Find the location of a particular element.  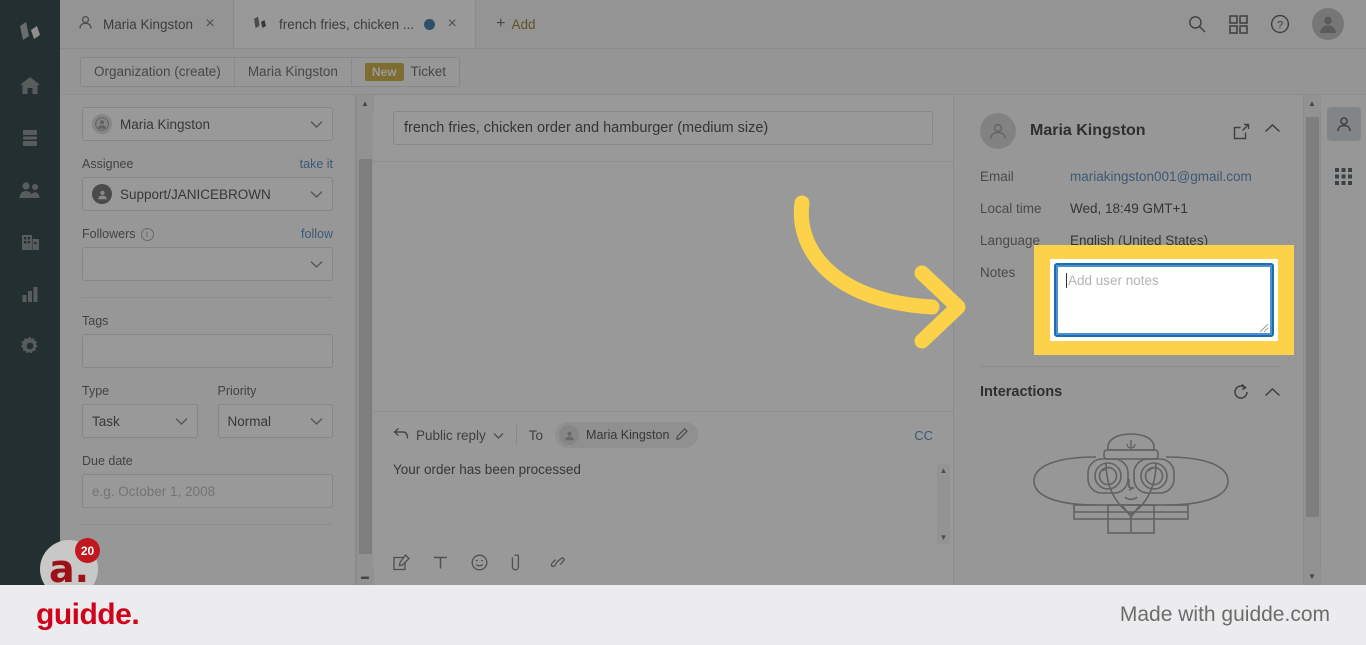

field-key: Email is located at coordinates (997, 176).